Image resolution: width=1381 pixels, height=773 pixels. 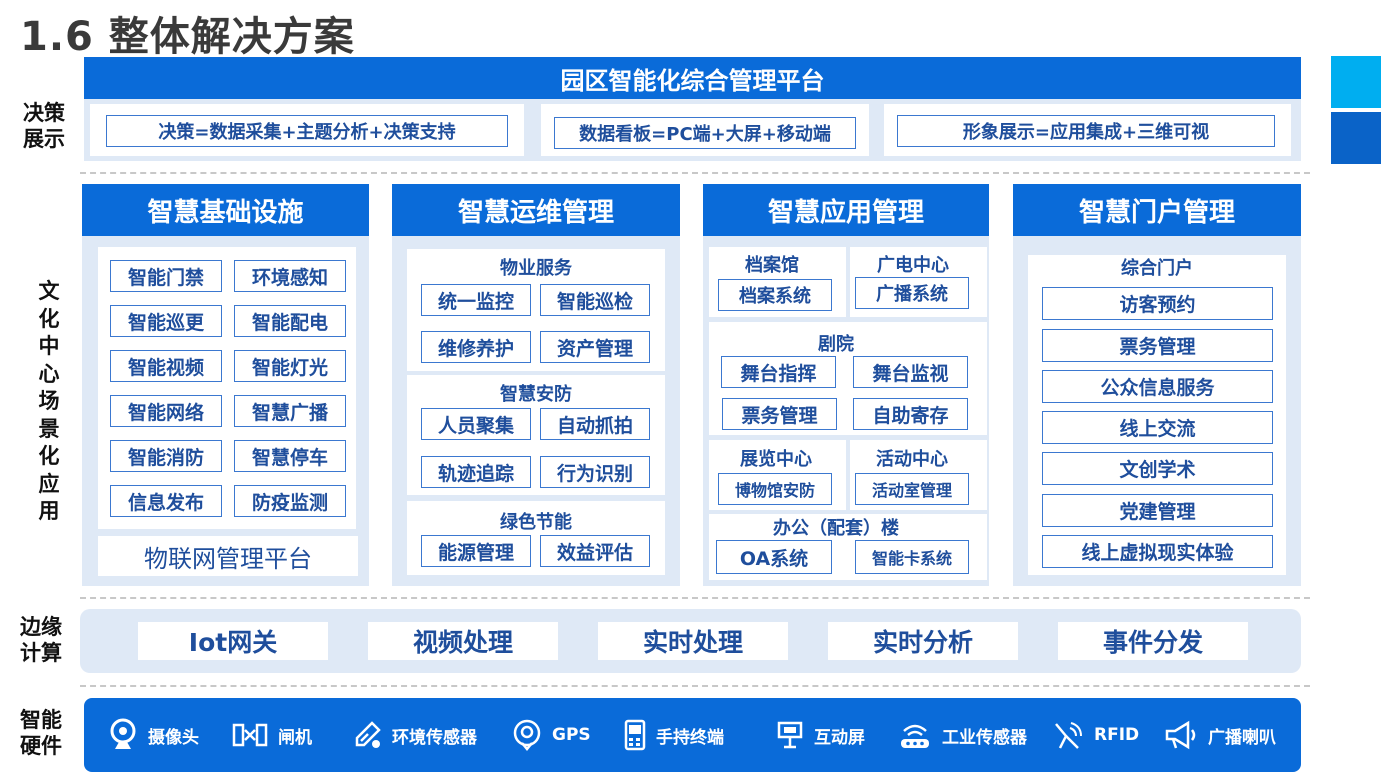 I want to click on env-sensor-icon, so click(x=368, y=734).